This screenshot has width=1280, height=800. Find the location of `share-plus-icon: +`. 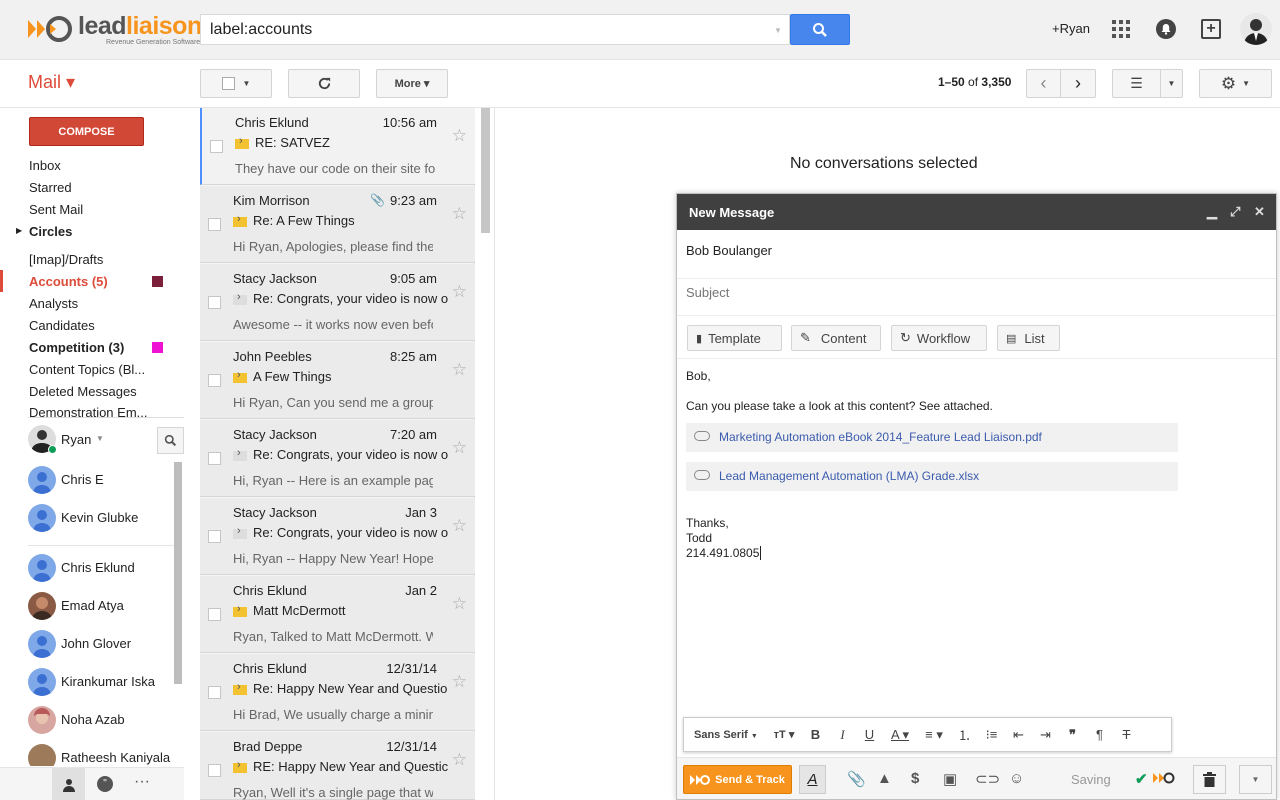

share-plus-icon: + is located at coordinates (1211, 29).